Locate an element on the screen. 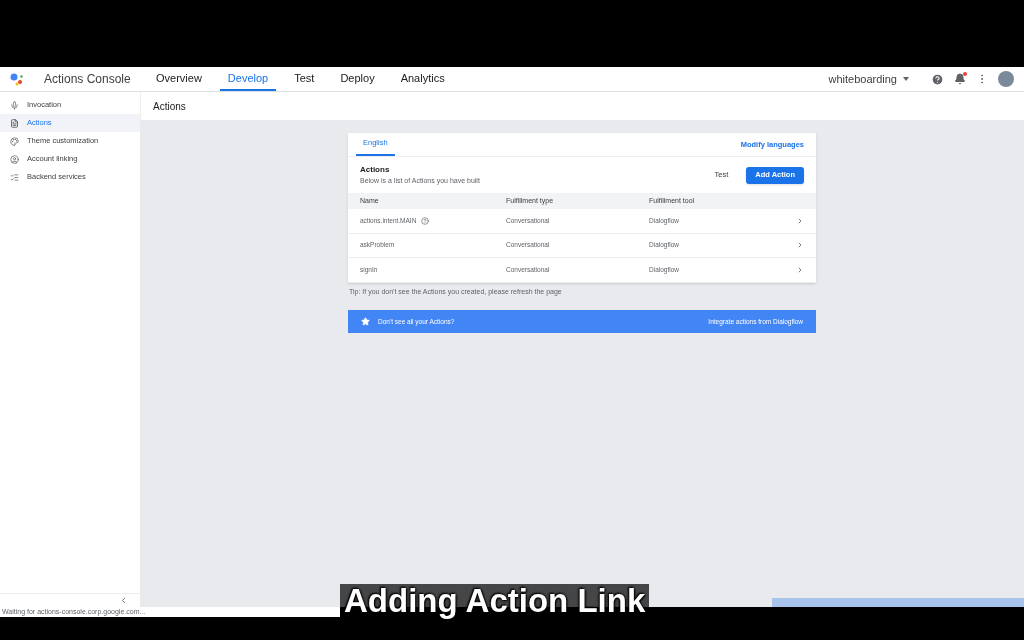 The image size is (1024, 640). notification-bell is located at coordinates (960, 79).